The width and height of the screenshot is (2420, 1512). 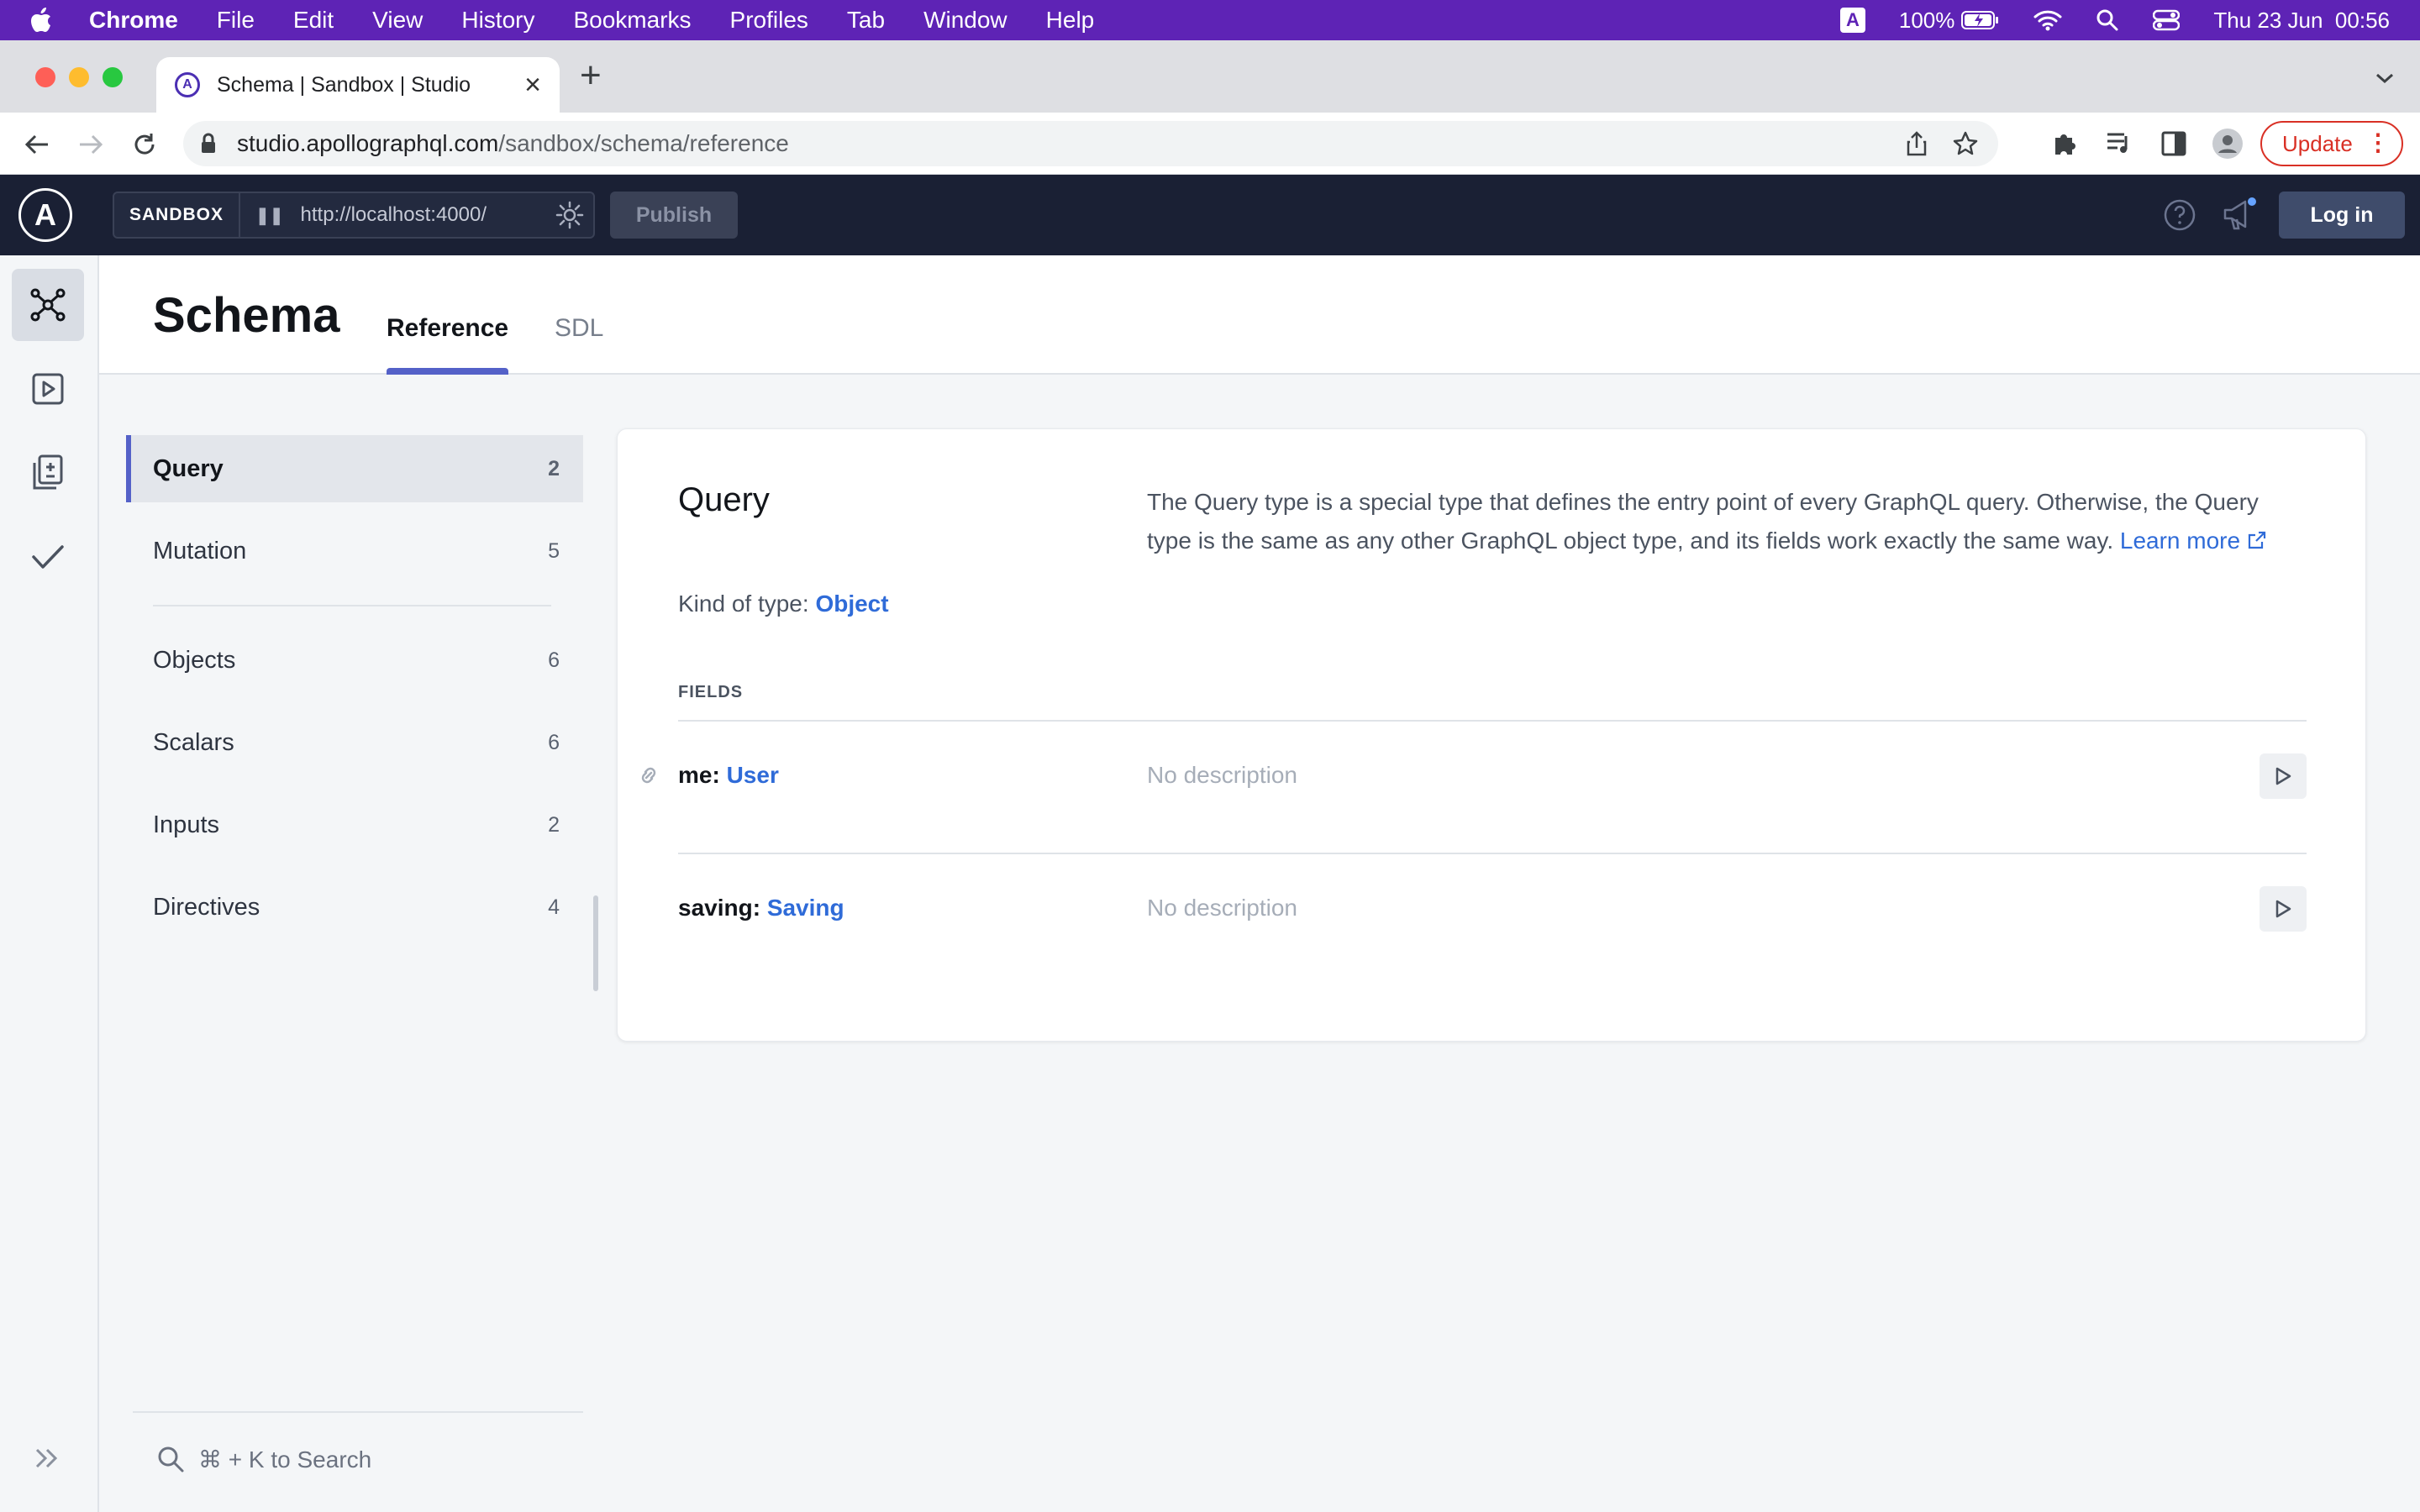 I want to click on field-name: saving: Saving, so click(x=761, y=908).